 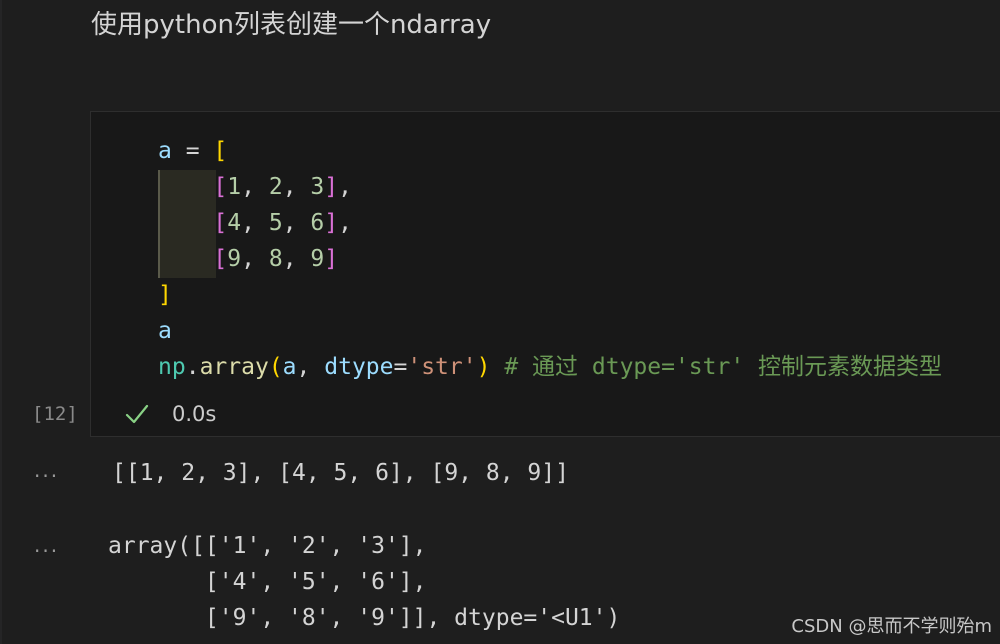 What do you see at coordinates (267, 582) in the screenshot?
I see `output-2-line-2: ['4', '5', '6'],` at bounding box center [267, 582].